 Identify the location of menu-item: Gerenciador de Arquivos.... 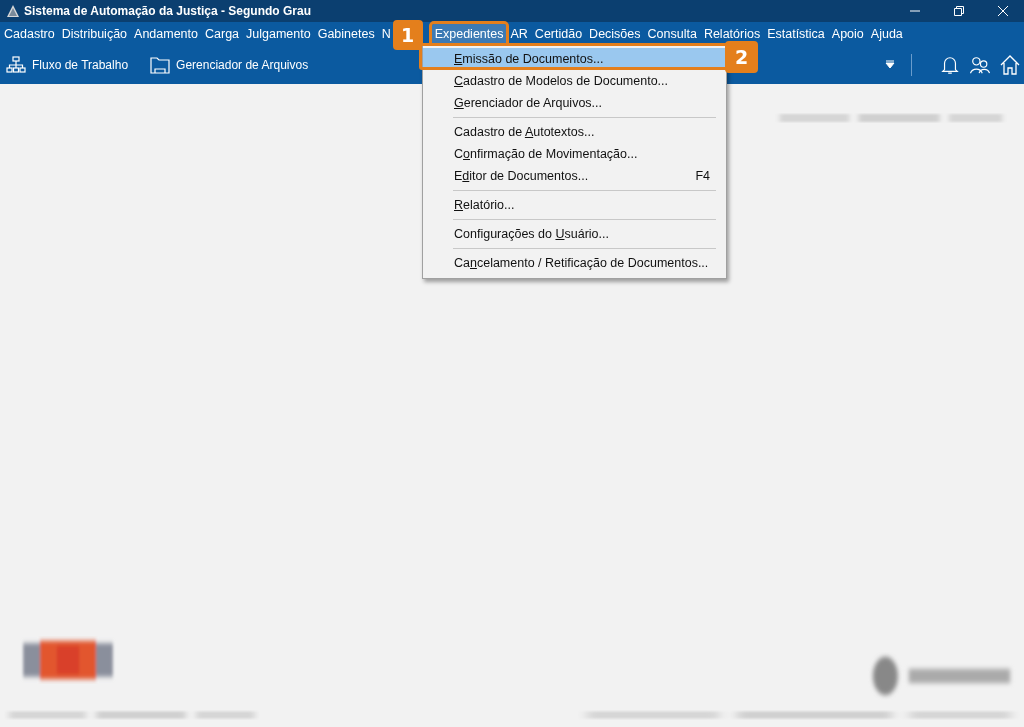
(574, 103).